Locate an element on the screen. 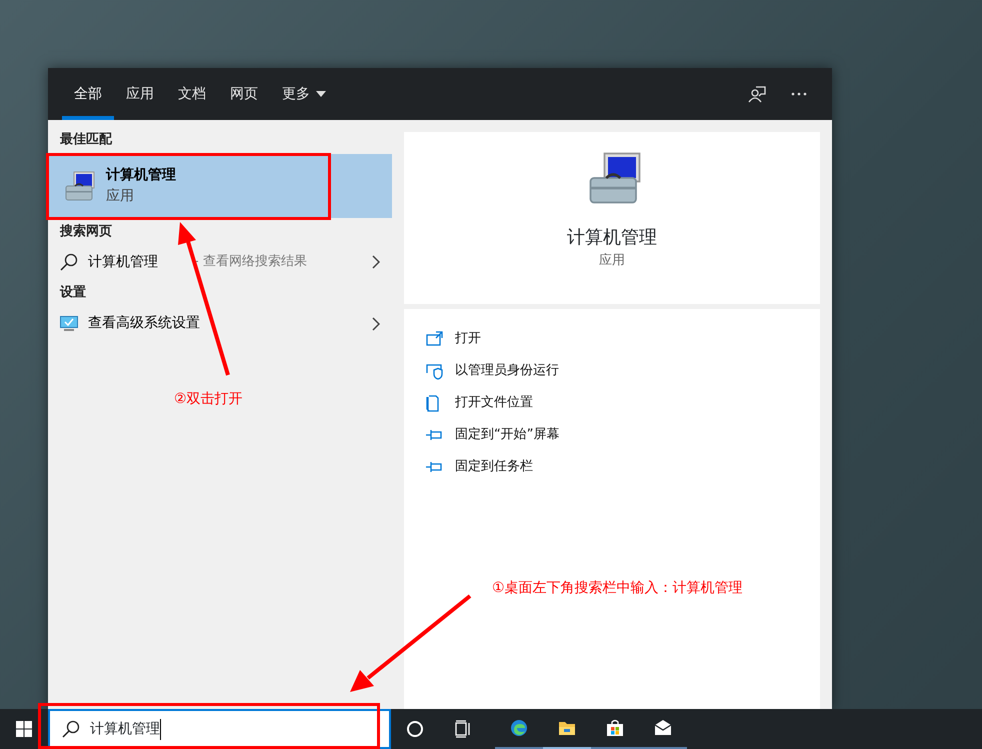 The width and height of the screenshot is (982, 749). monitor-icon is located at coordinates (69, 324).